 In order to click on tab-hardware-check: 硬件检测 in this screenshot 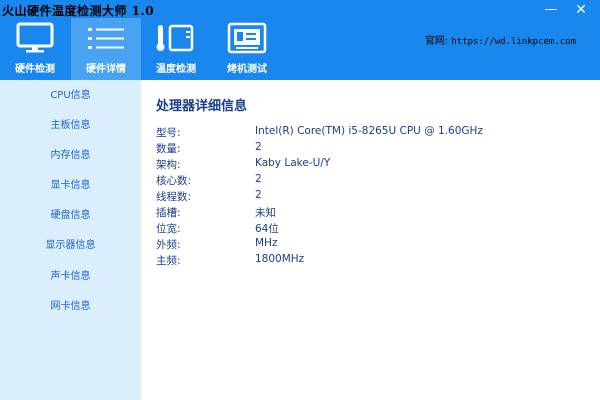, I will do `click(35, 49)`.